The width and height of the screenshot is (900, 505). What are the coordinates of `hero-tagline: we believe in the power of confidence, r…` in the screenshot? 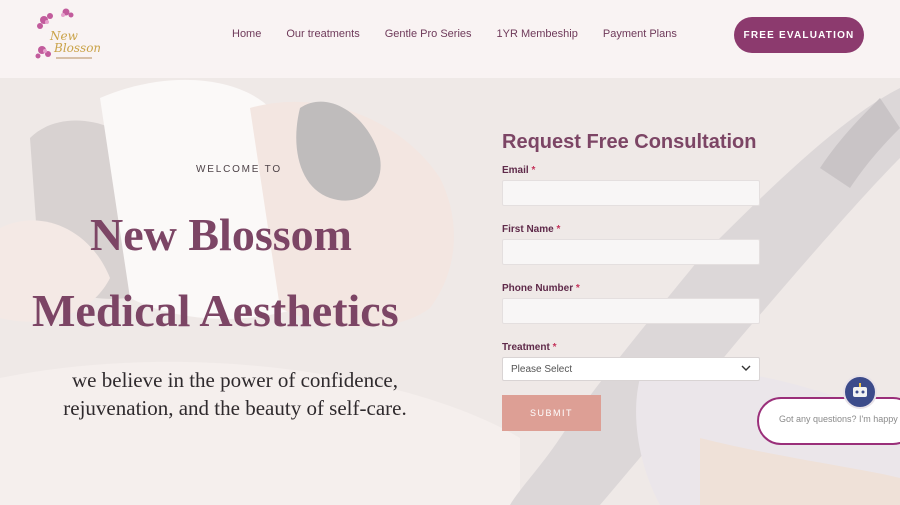 It's located at (235, 394).